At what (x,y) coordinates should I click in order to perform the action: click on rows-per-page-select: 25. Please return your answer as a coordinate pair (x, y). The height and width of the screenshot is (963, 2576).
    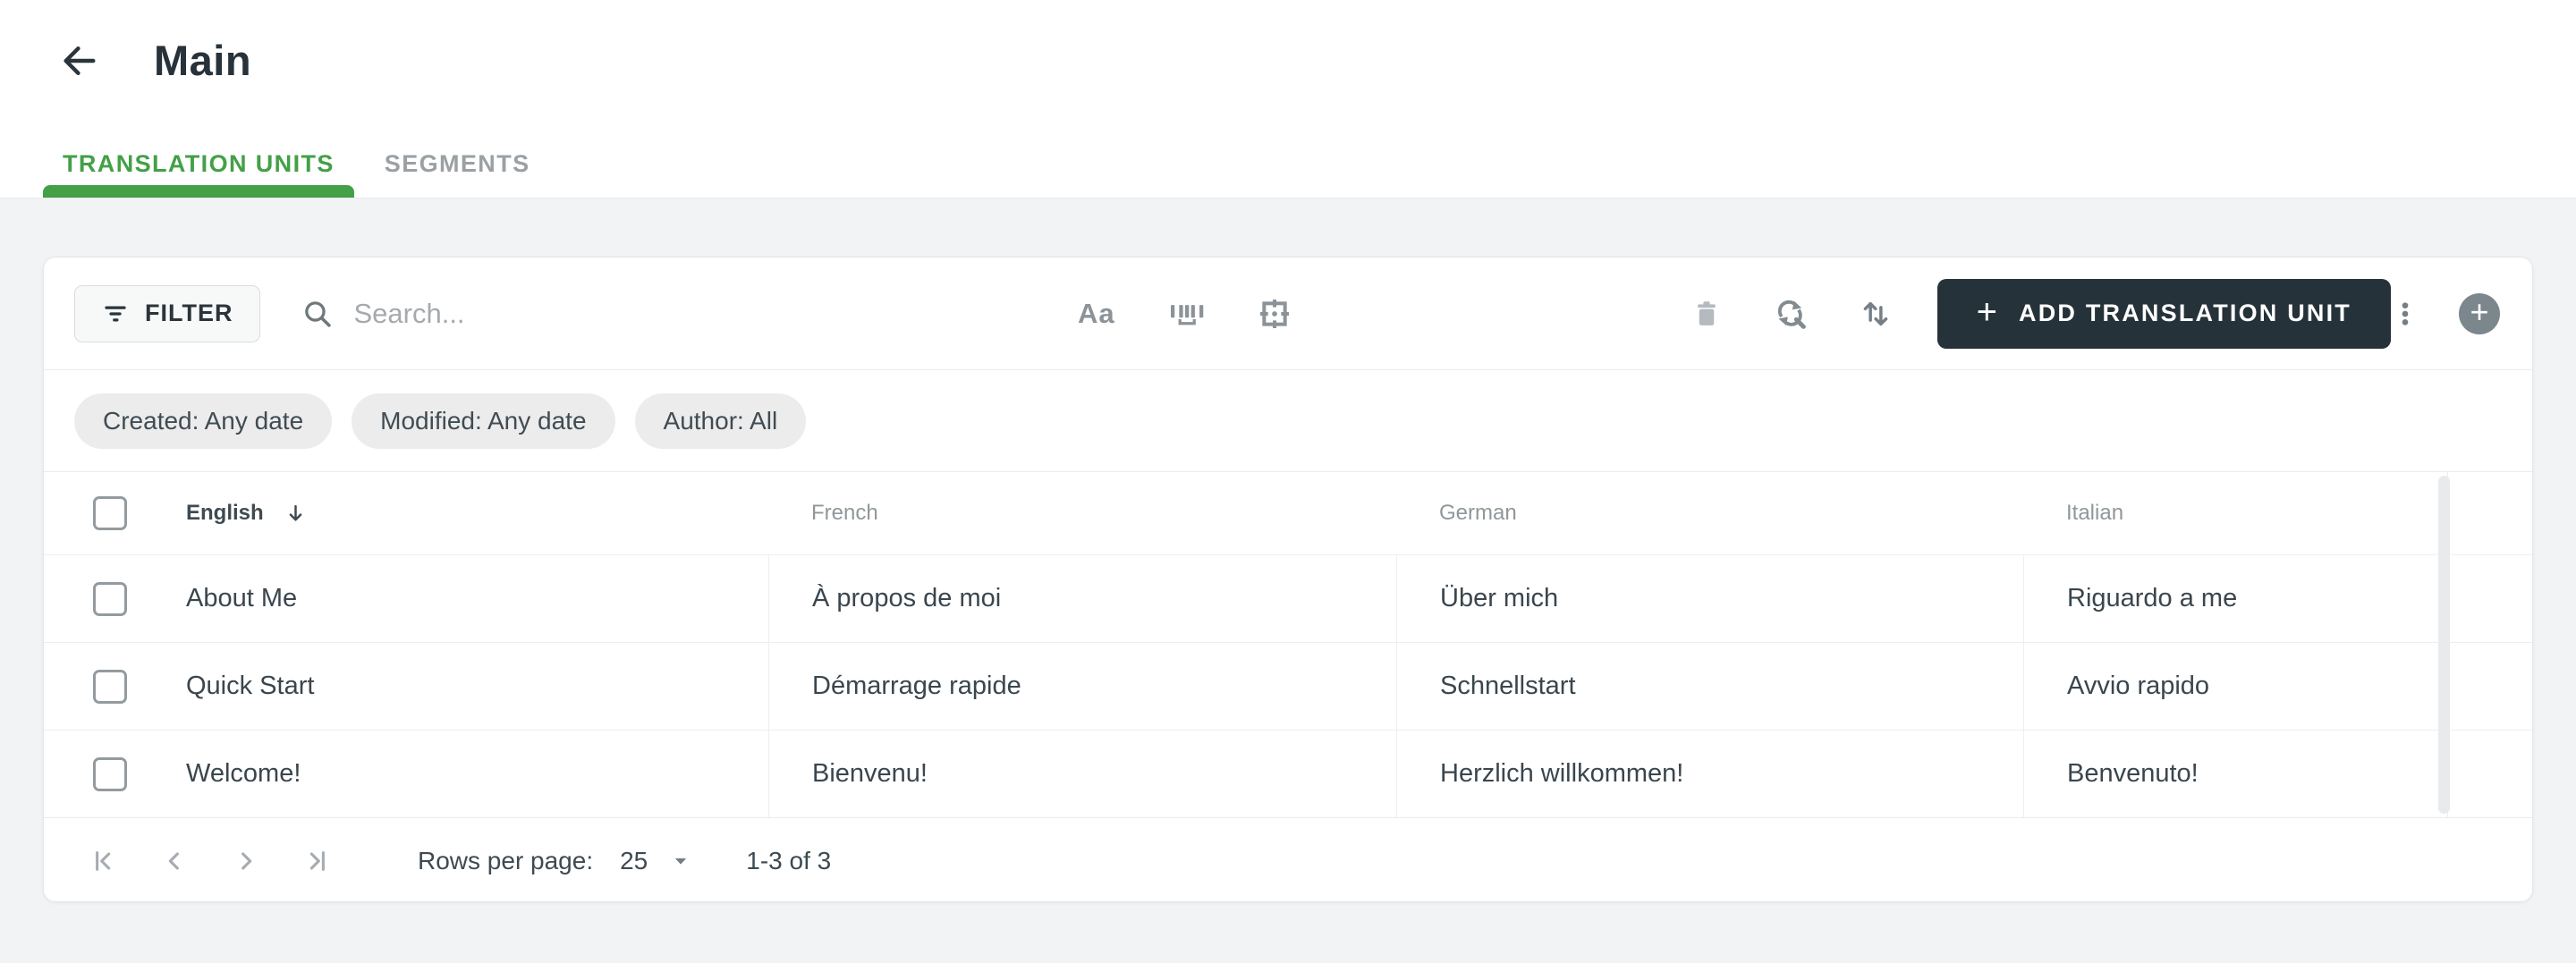
    Looking at the image, I should click on (655, 861).